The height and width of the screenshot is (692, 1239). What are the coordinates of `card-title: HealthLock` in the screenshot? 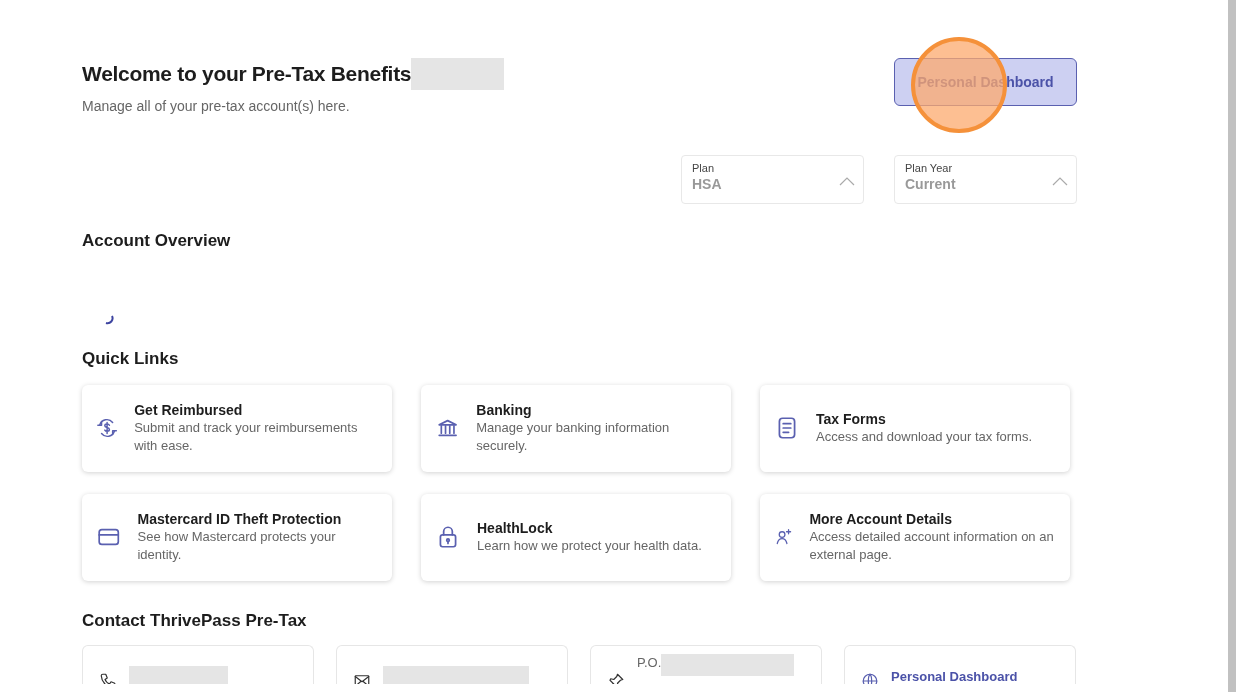 It's located at (515, 528).